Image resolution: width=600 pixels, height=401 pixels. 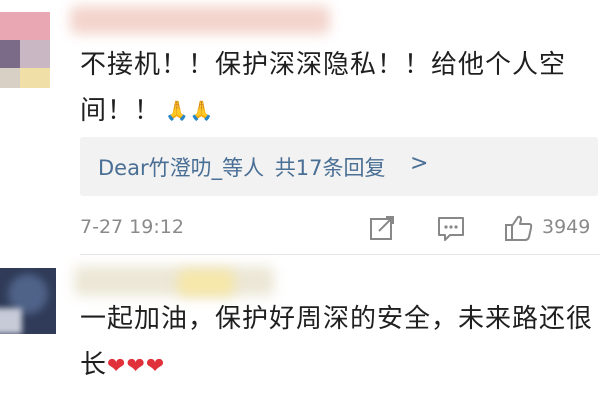 What do you see at coordinates (340, 229) in the screenshot?
I see `comment-actions: 7-27 19:12 3949` at bounding box center [340, 229].